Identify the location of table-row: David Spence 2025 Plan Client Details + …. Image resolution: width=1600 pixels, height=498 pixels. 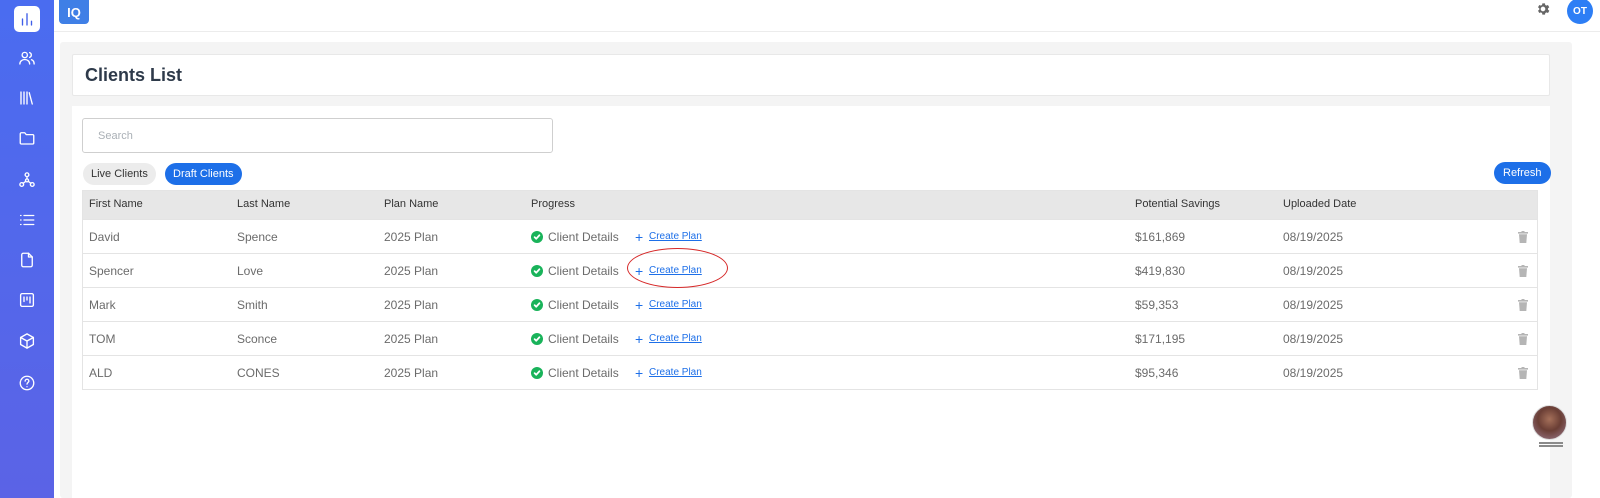
(810, 236).